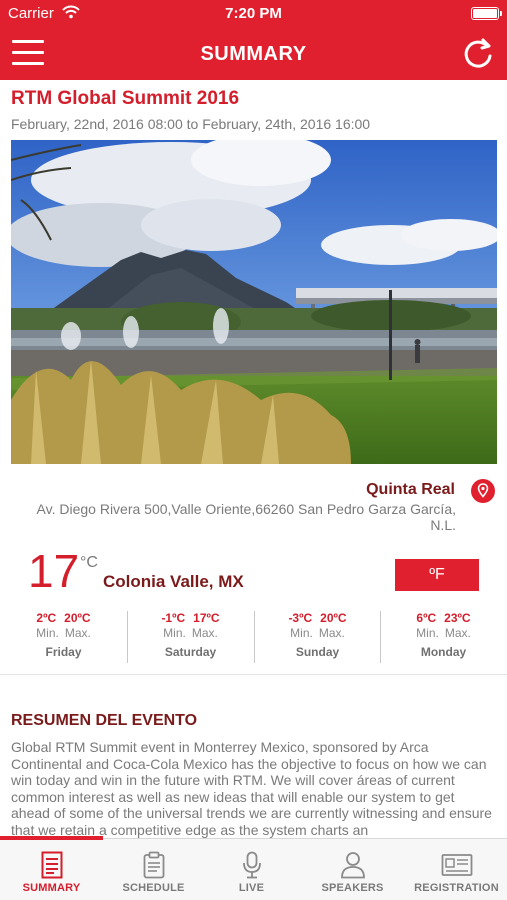 This screenshot has width=507, height=900. Describe the element at coordinates (253, 674) in the screenshot. I see `section-divider` at that location.